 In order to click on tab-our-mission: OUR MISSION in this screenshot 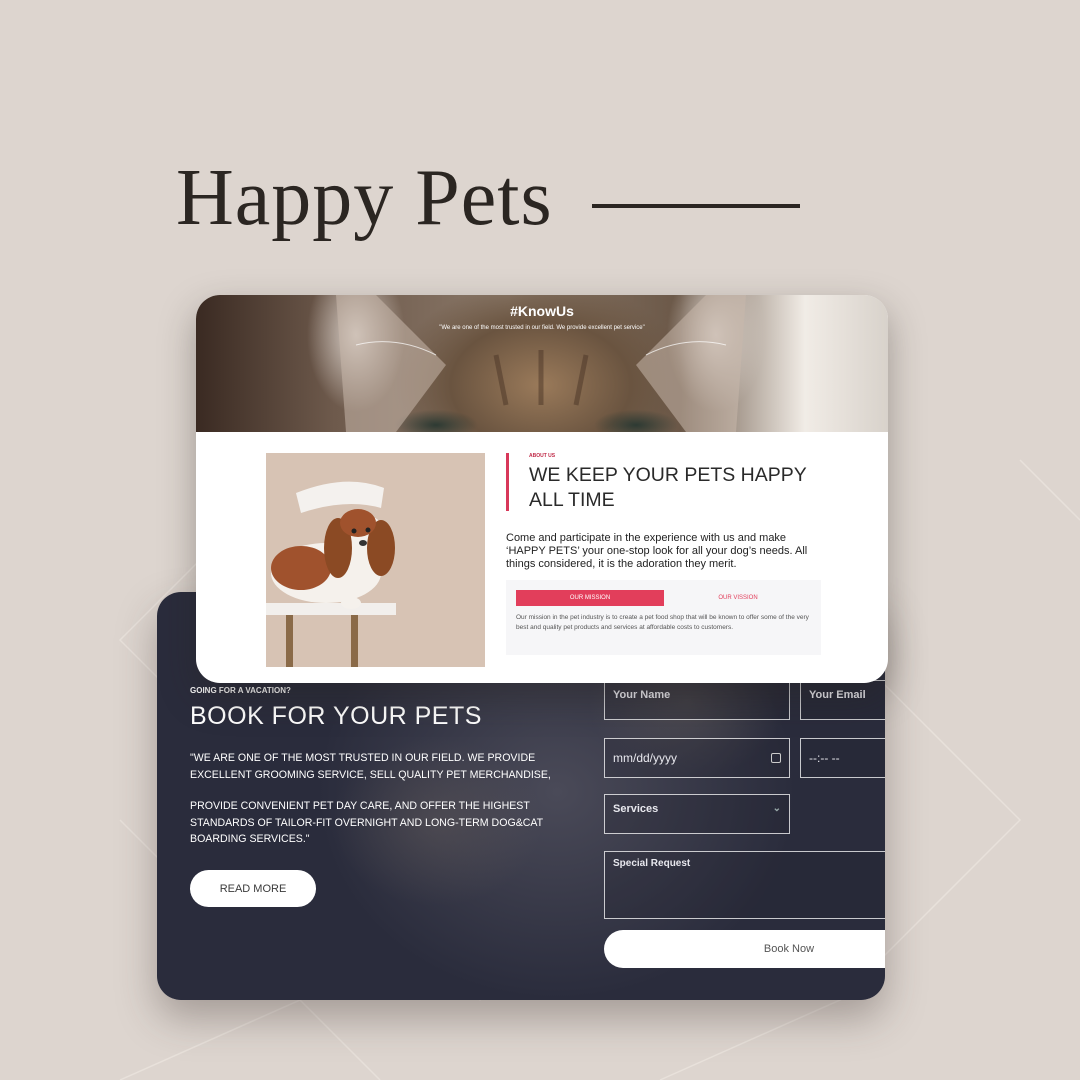, I will do `click(590, 598)`.